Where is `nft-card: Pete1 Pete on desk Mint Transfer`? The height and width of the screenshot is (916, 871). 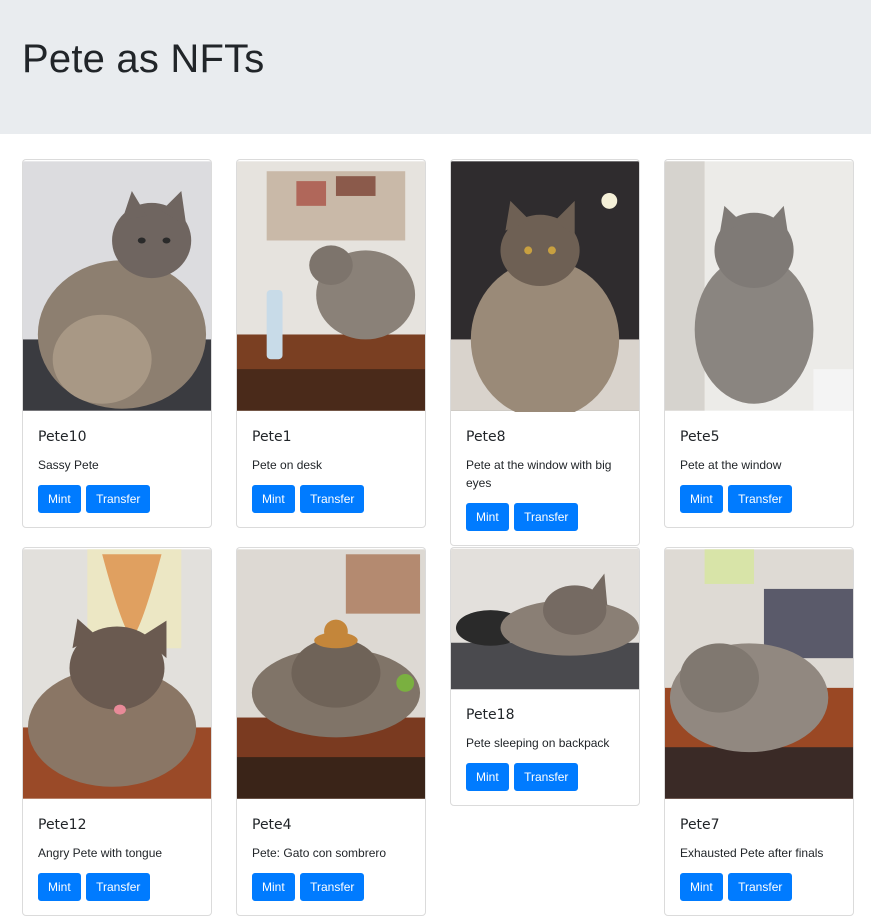 nft-card: Pete1 Pete on desk Mint Transfer is located at coordinates (331, 343).